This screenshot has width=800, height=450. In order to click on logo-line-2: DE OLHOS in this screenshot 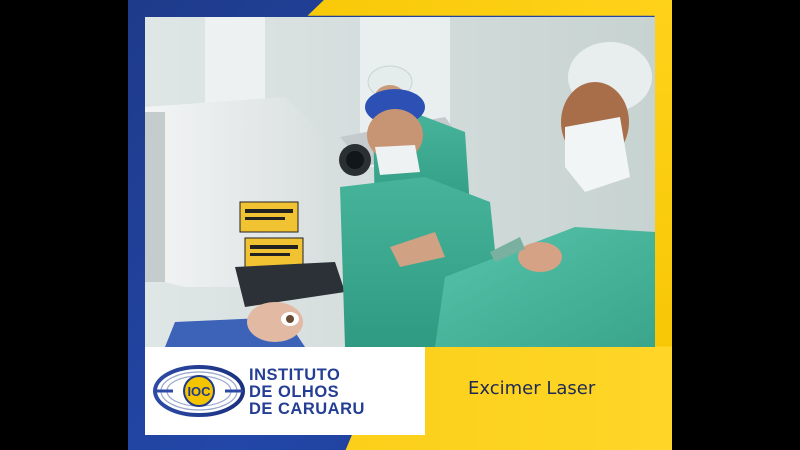, I will do `click(294, 392)`.